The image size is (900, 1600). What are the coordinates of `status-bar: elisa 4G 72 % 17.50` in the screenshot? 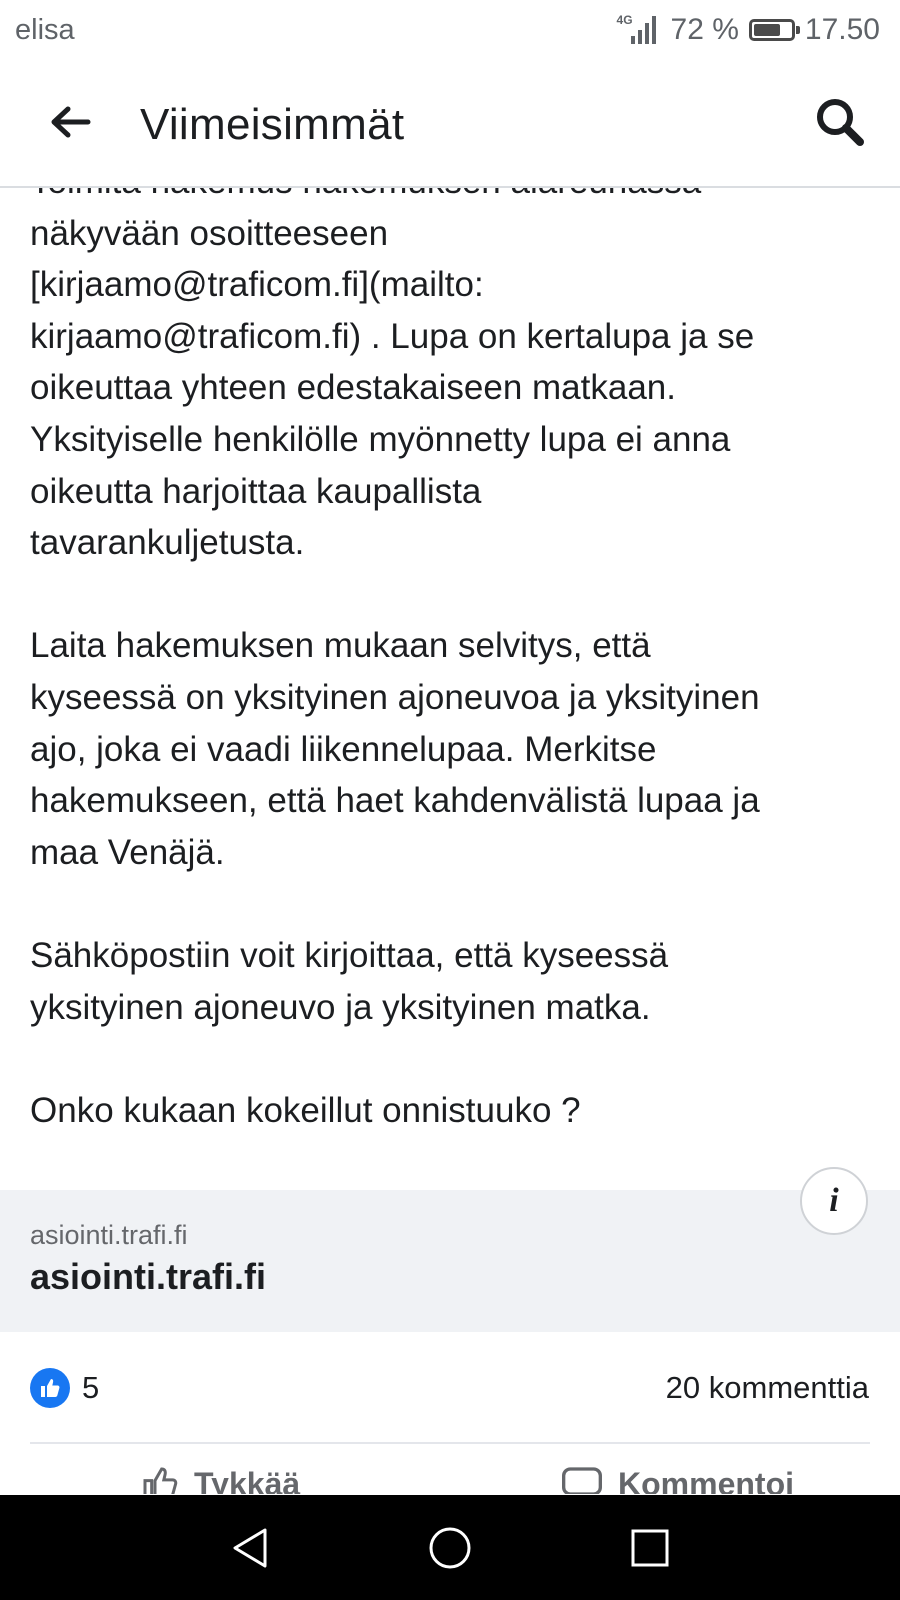 It's located at (450, 31).